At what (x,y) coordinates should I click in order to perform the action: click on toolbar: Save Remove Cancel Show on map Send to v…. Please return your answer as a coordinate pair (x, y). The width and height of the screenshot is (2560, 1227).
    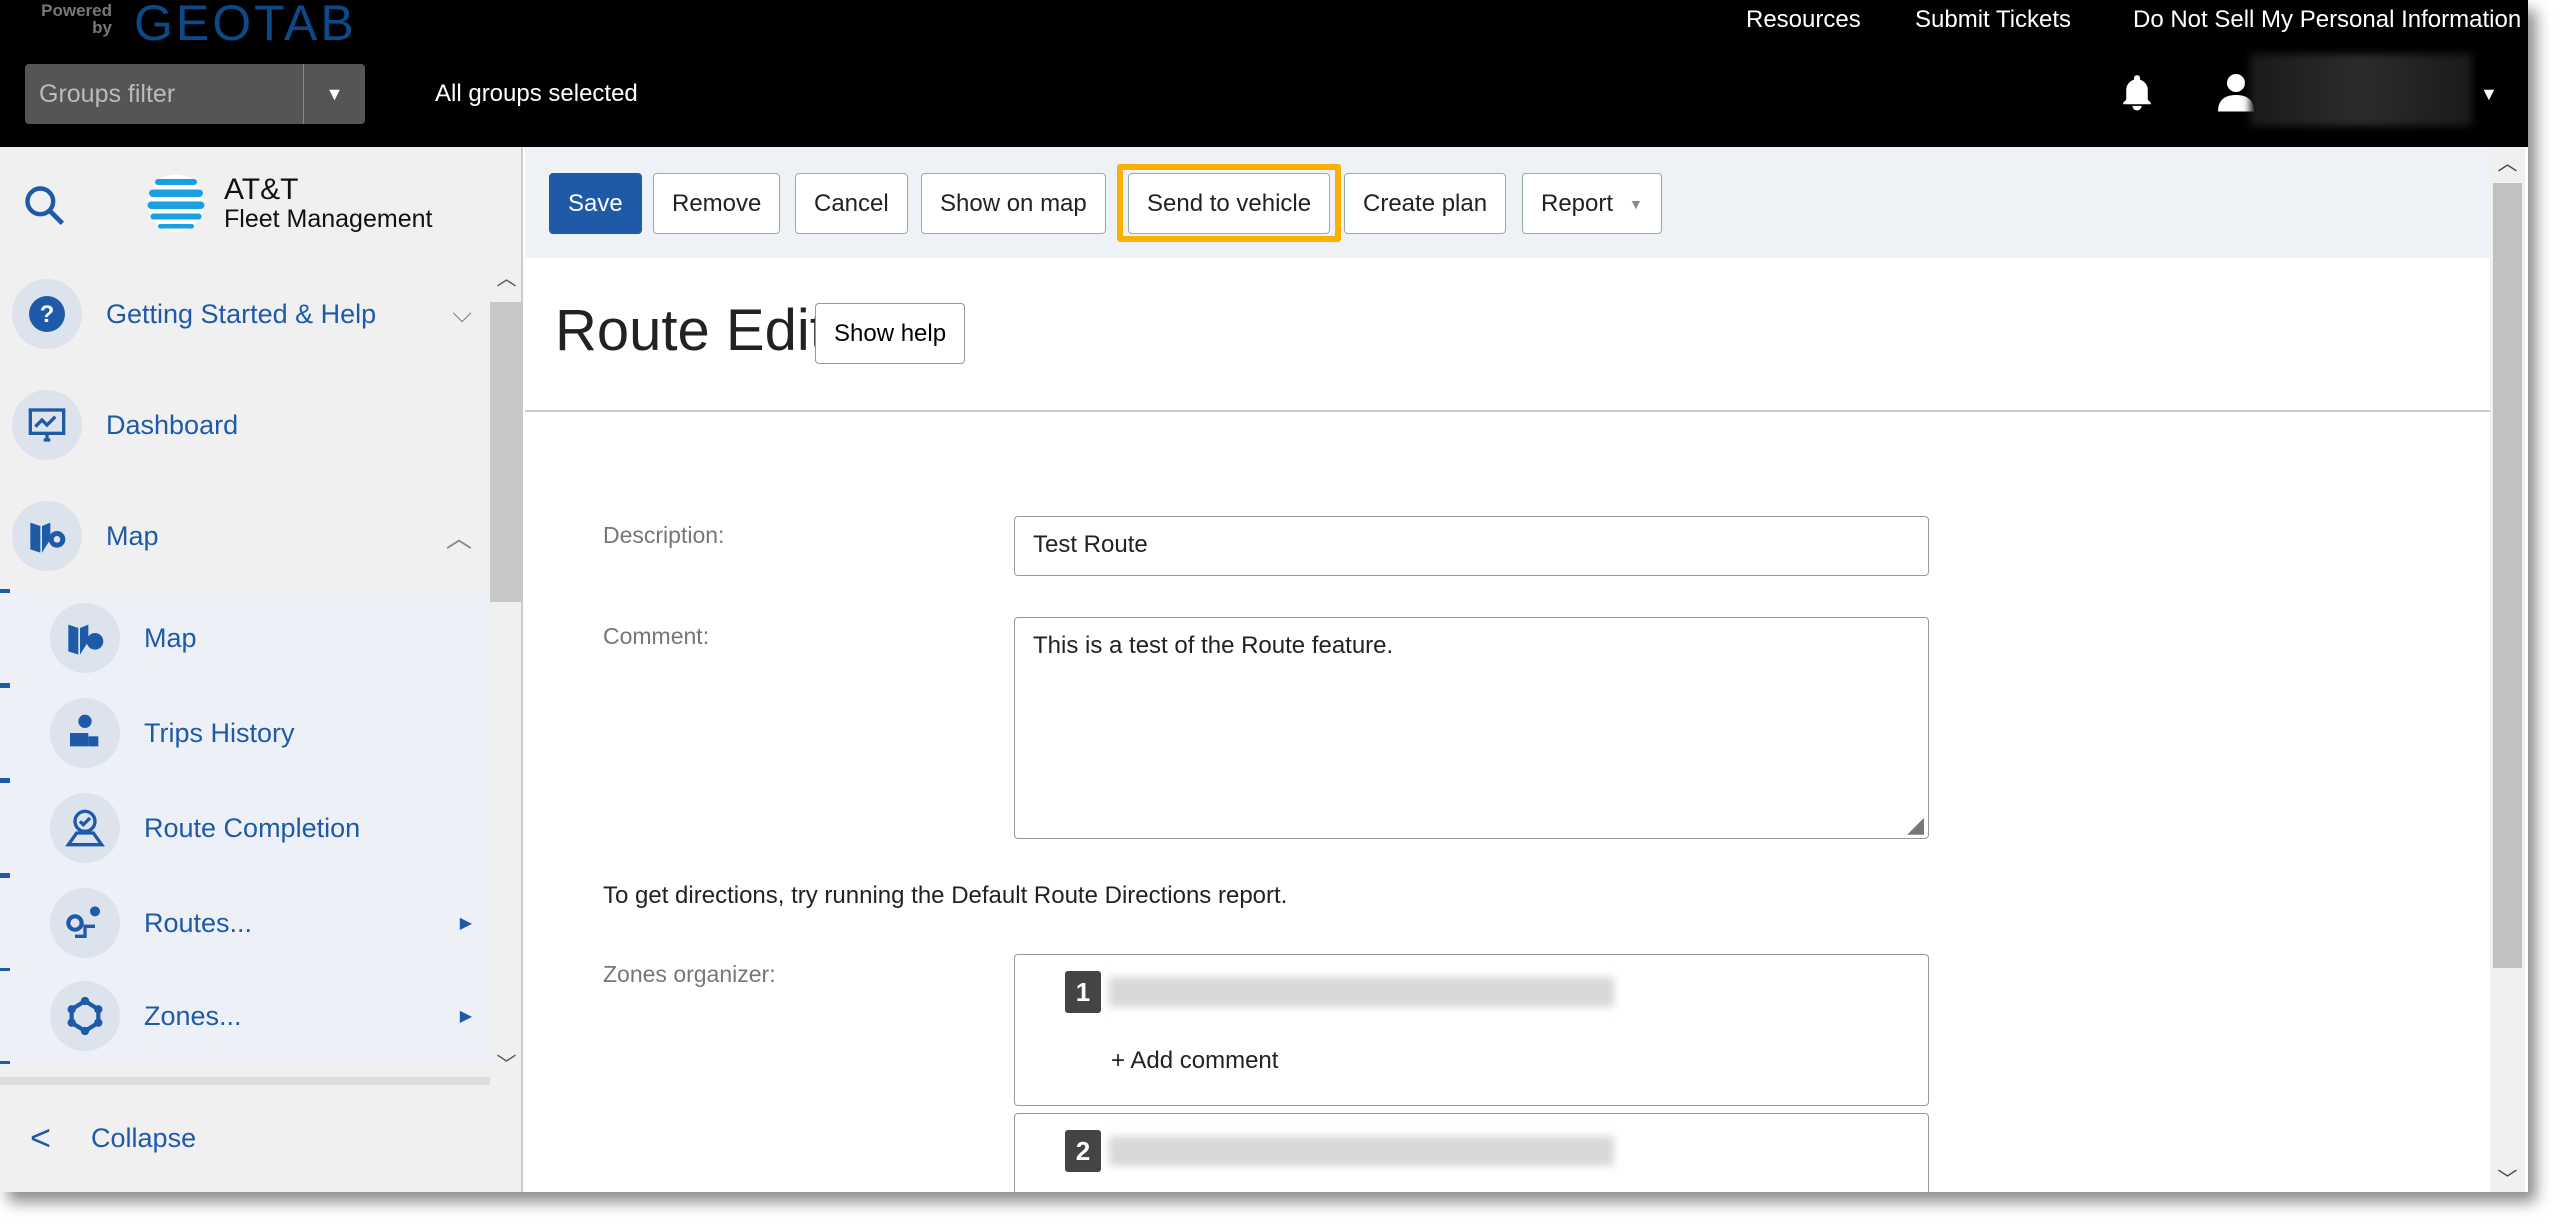
    Looking at the image, I should click on (1507, 202).